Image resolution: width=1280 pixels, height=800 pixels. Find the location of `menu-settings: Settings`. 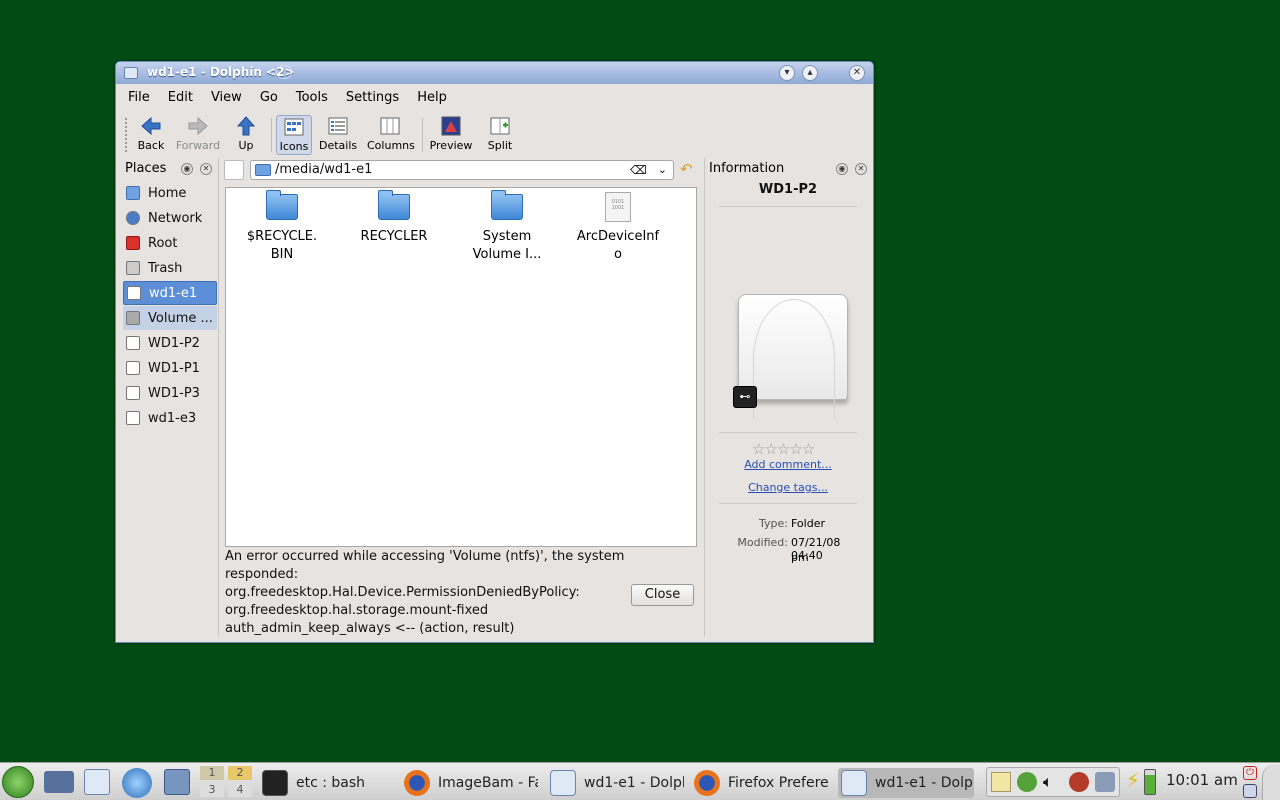

menu-settings: Settings is located at coordinates (372, 97).